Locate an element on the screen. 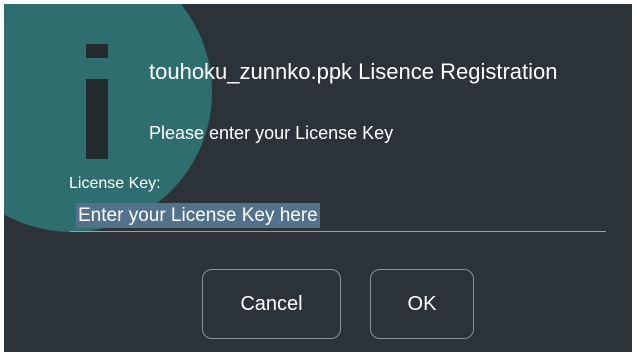 This screenshot has height=356, width=636. dialog-title: touhoku_zunnko.ppk Lisence Registration is located at coordinates (353, 71).